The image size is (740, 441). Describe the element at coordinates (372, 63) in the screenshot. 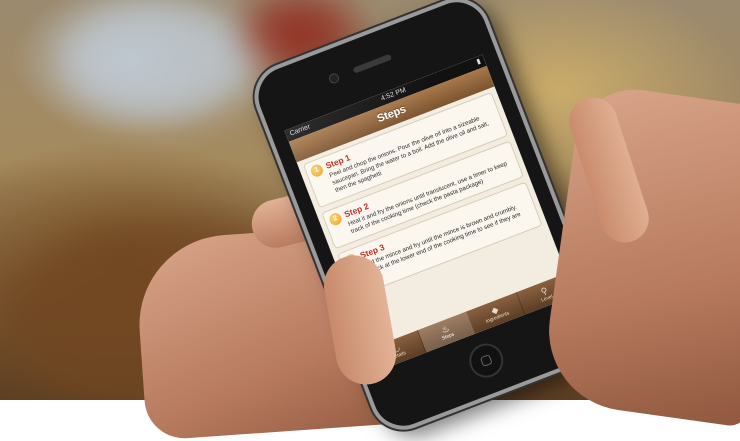

I see `speaker-grille` at that location.